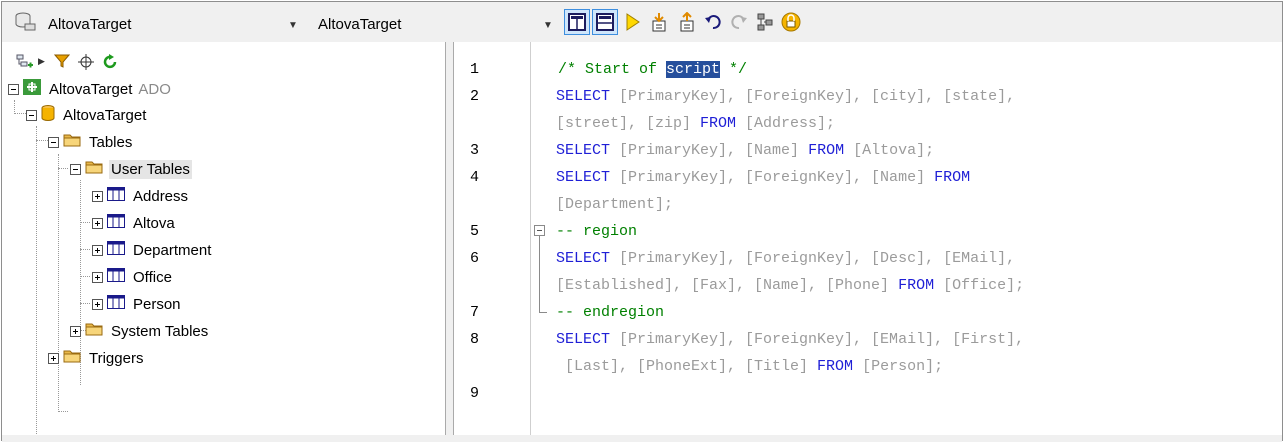 This screenshot has height=443, width=1285. Describe the element at coordinates (475, 312) in the screenshot. I see `line-number: 7` at that location.